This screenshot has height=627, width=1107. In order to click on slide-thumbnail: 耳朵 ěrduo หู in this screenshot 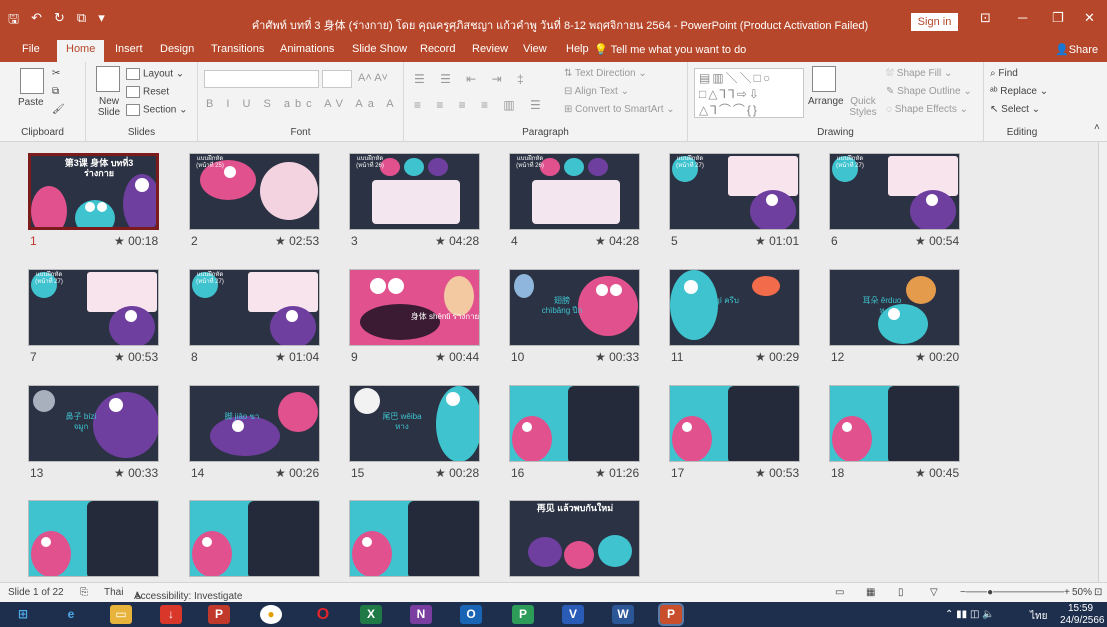, I will do `click(894, 307)`.